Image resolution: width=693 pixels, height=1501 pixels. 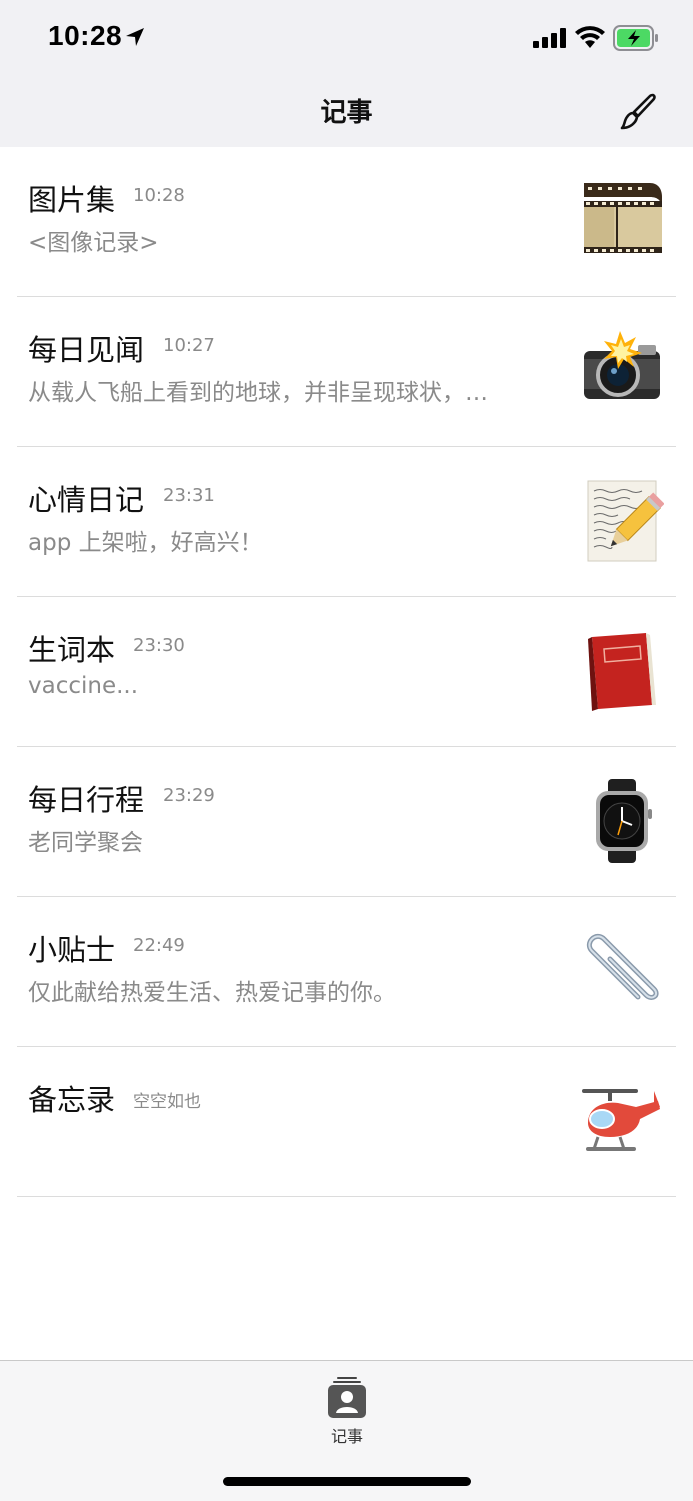 What do you see at coordinates (346, 222) in the screenshot?
I see `list-item: 图片集 10:28 <图像记录>` at bounding box center [346, 222].